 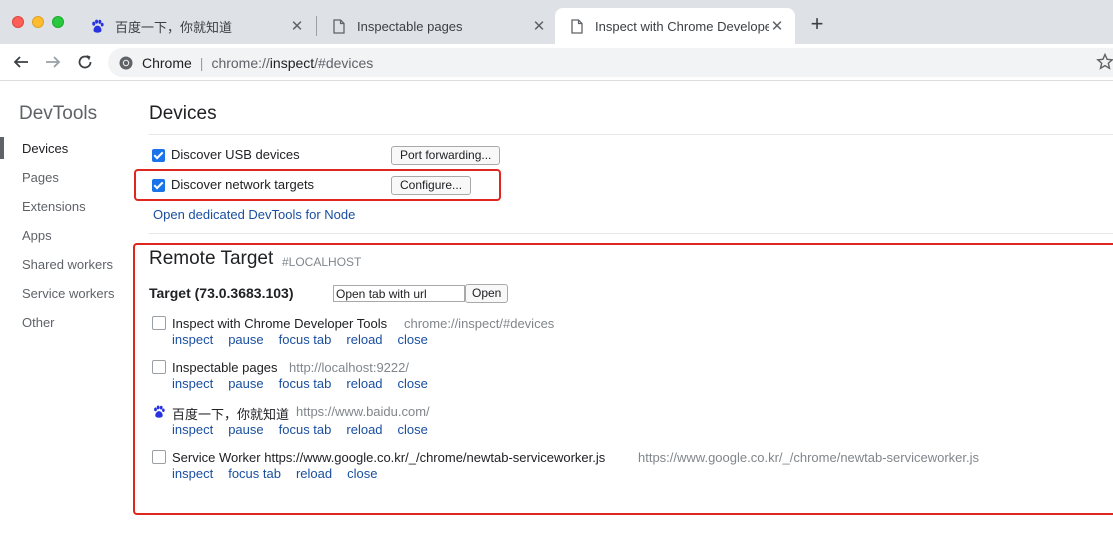 What do you see at coordinates (221, 293) in the screenshot?
I see `target-version: Target (73.0.3683.103)` at bounding box center [221, 293].